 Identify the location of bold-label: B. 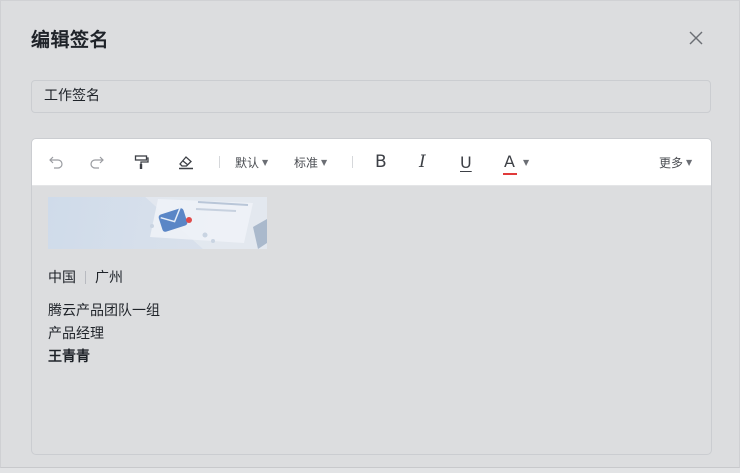
(381, 162).